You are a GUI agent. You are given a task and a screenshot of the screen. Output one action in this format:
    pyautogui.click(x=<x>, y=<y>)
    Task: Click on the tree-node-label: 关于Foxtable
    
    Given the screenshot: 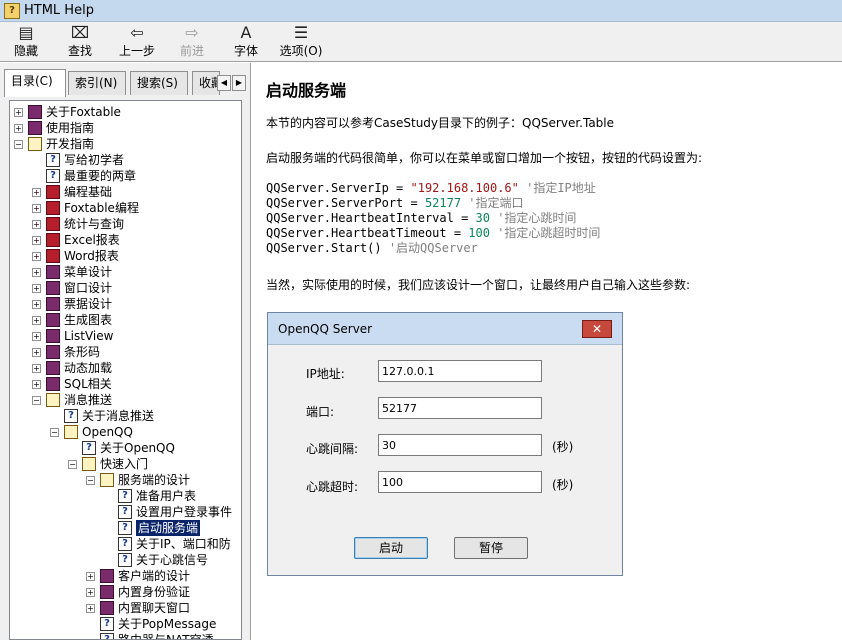 What is the action you would take?
    pyautogui.click(x=83, y=112)
    